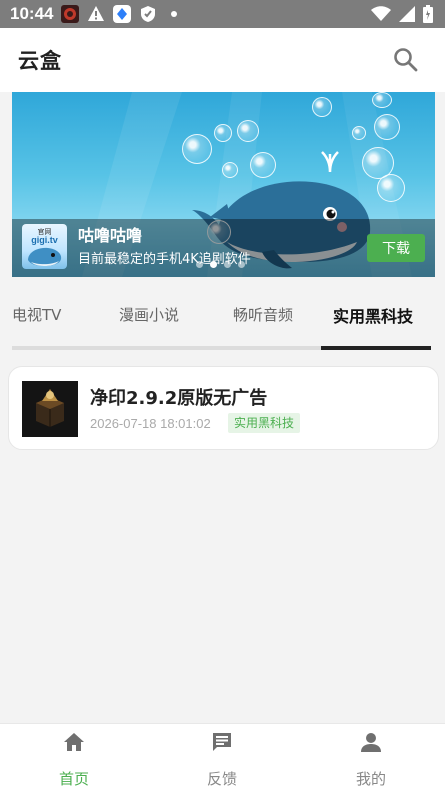  Describe the element at coordinates (110, 235) in the screenshot. I see `banner-title: 咕噜咕噜` at that location.